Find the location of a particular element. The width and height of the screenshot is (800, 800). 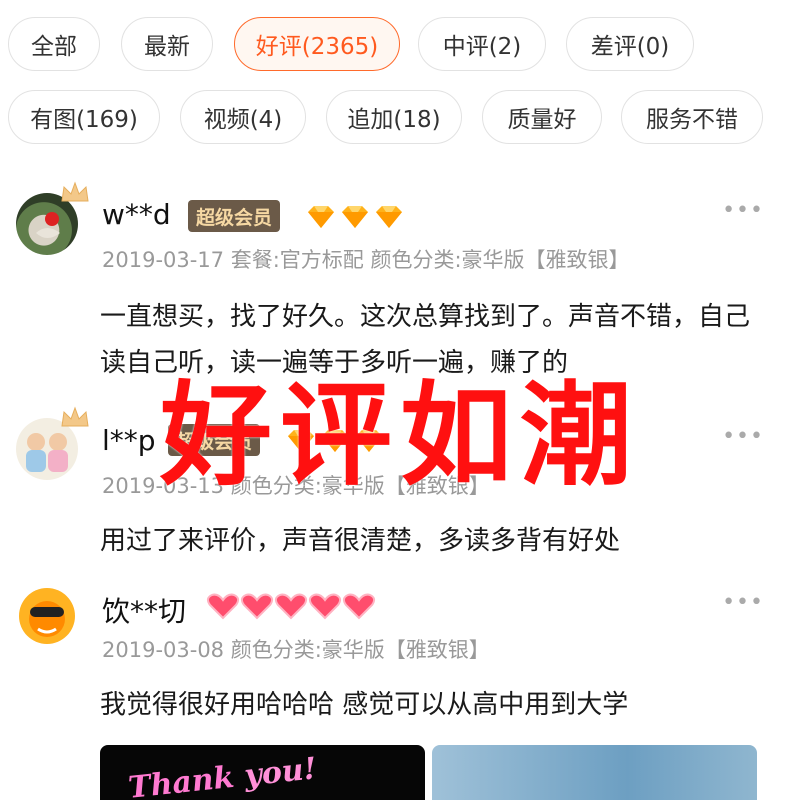

filter-chip-good-quality: 质量好 is located at coordinates (542, 117).